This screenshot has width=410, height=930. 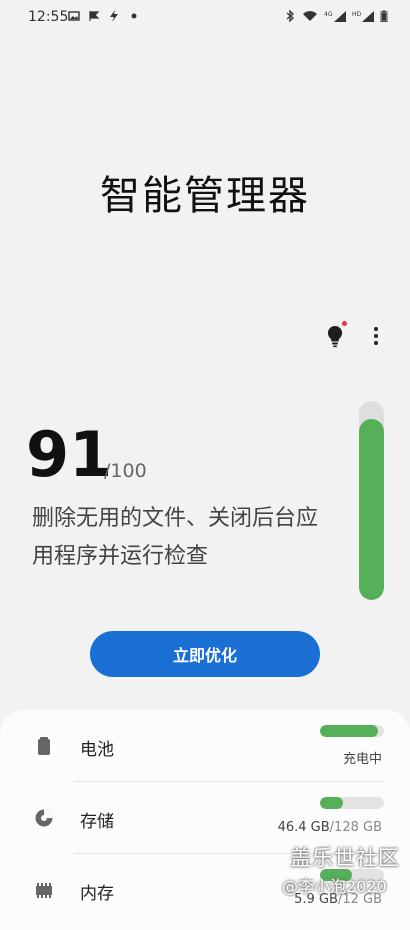 I want to click on svg-text: HD, so click(x=357, y=14).